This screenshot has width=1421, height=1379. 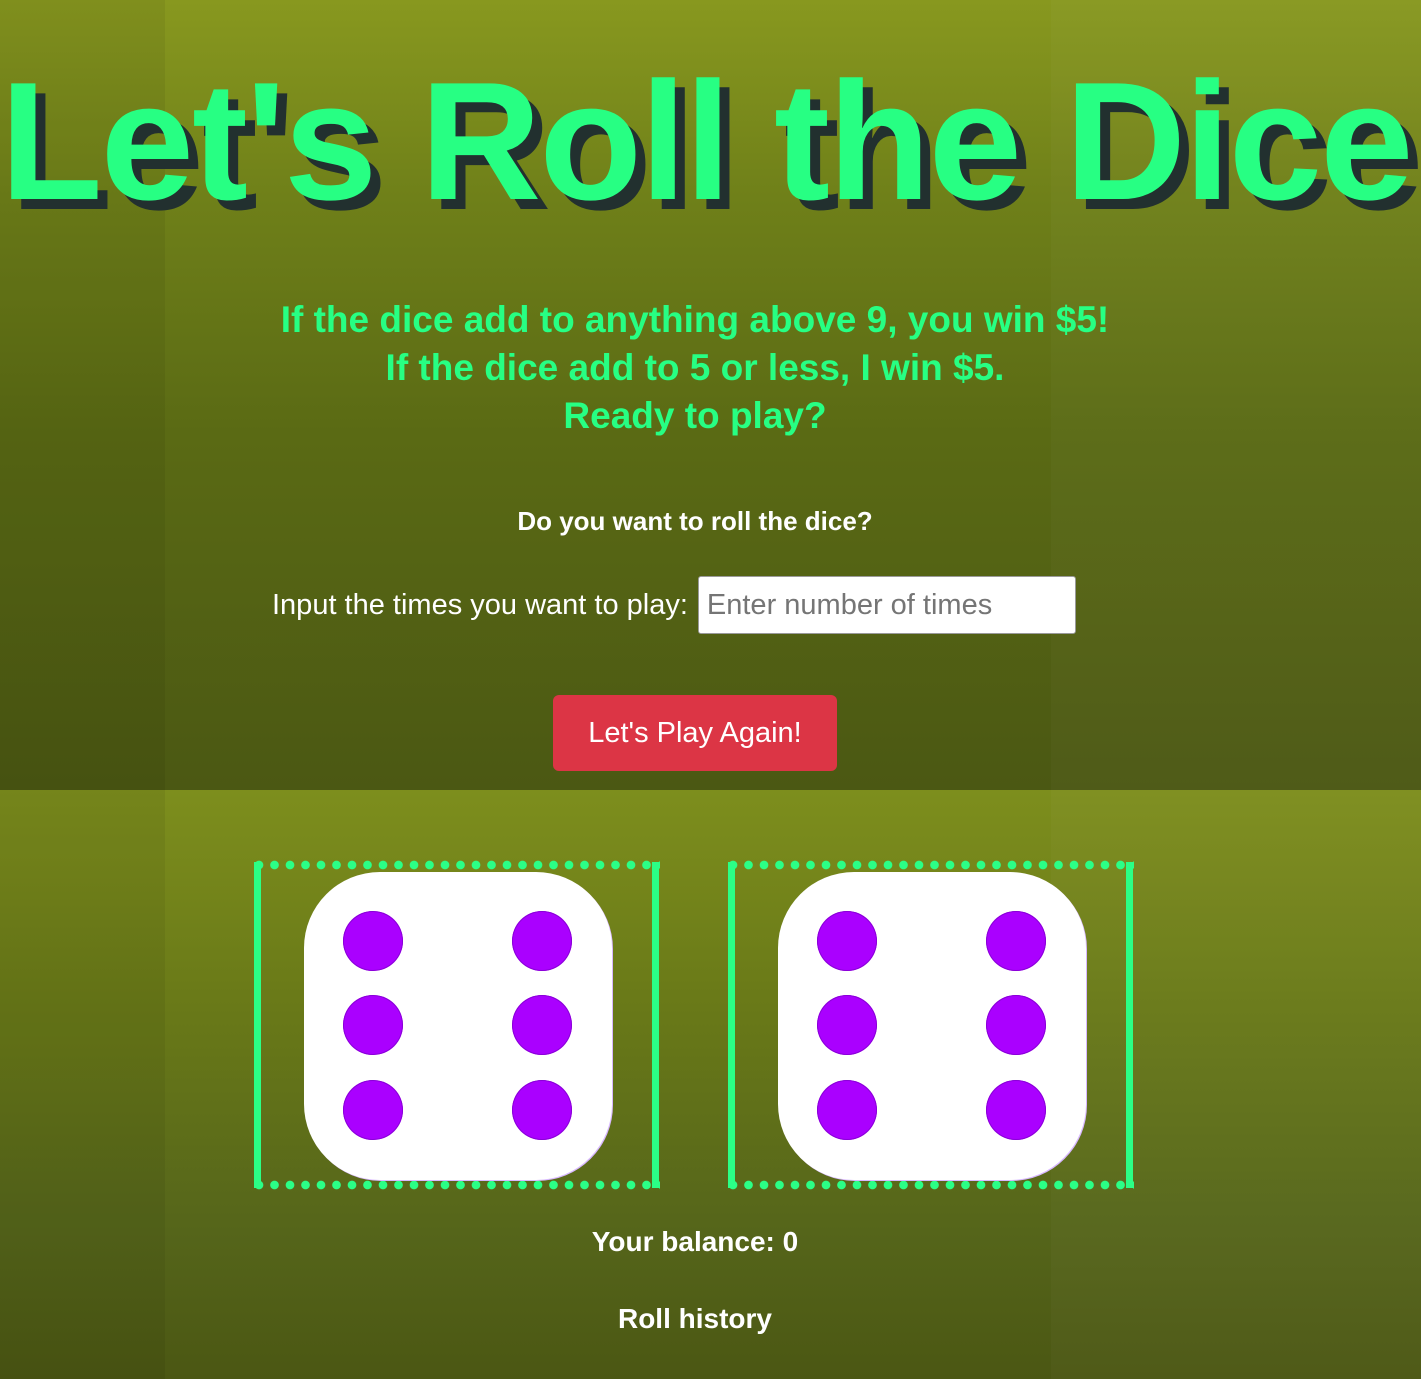 I want to click on times-input-label: Input the times you want to play:, so click(x=480, y=604).